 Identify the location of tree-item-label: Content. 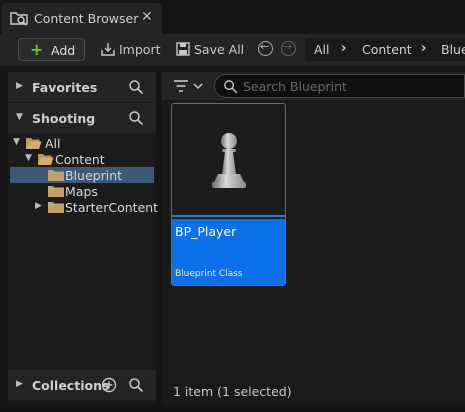
(80, 159).